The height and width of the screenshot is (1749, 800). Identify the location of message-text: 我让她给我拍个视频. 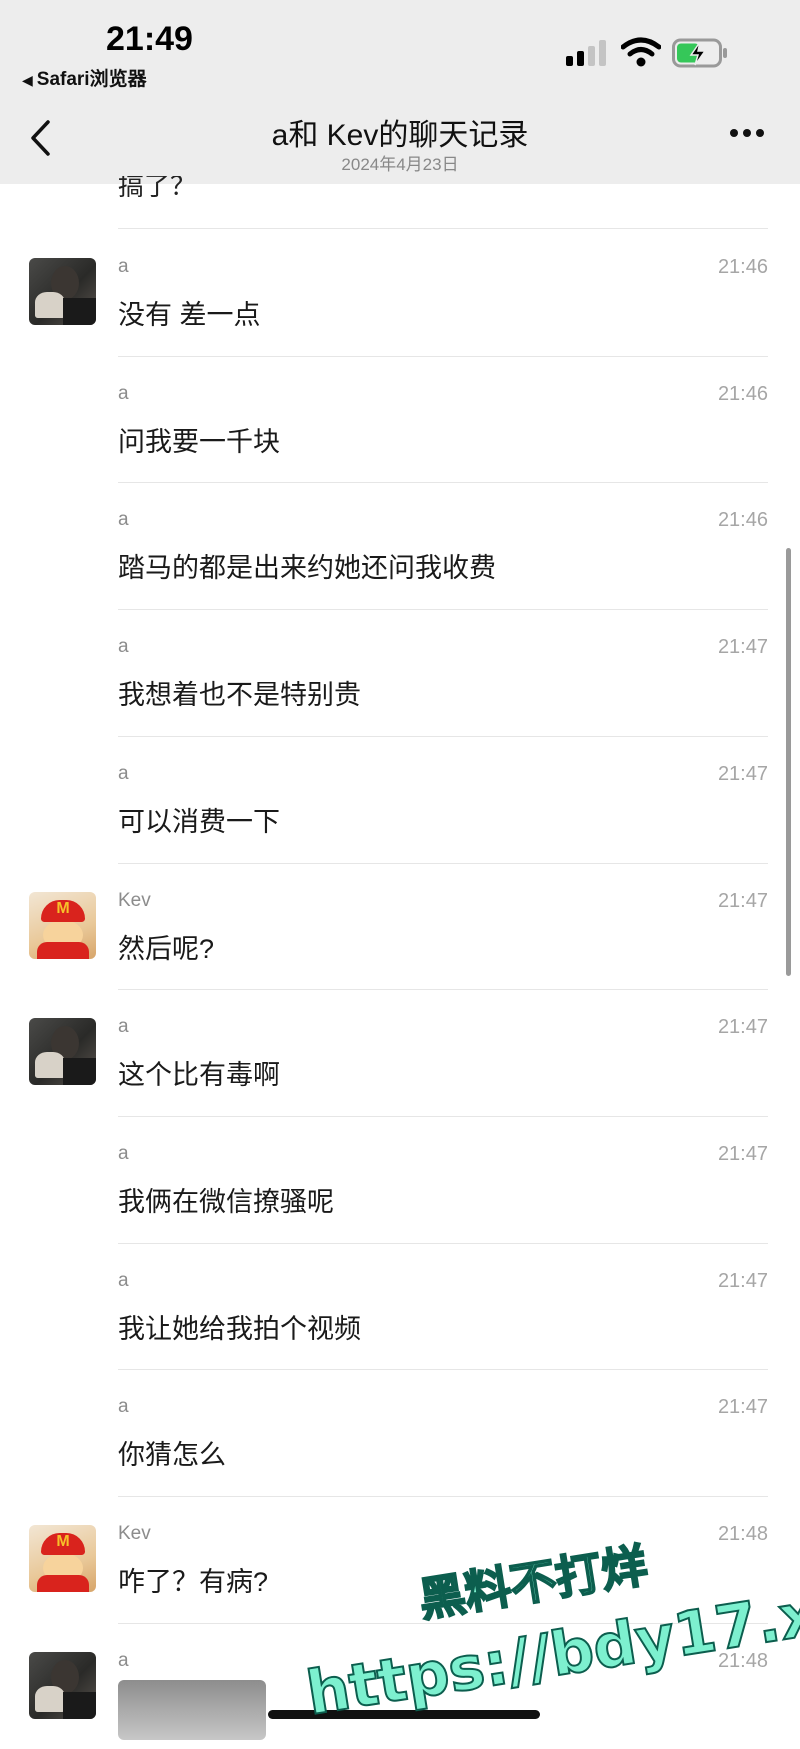
(239, 1328).